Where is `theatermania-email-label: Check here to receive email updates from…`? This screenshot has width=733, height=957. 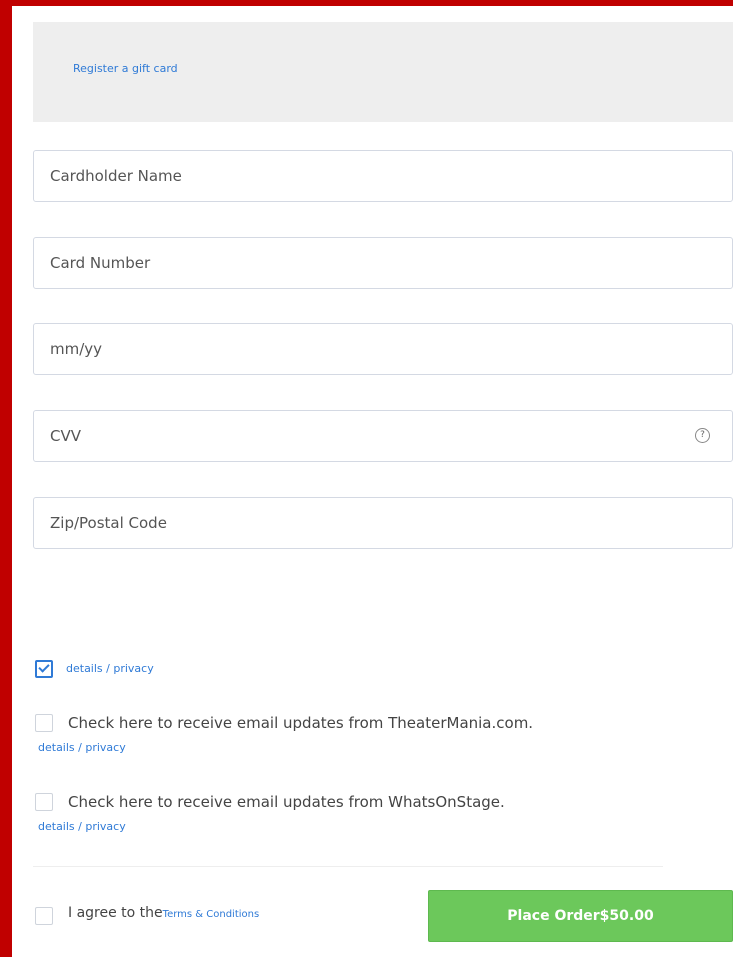
theatermania-email-label: Check here to receive email updates from… is located at coordinates (301, 723).